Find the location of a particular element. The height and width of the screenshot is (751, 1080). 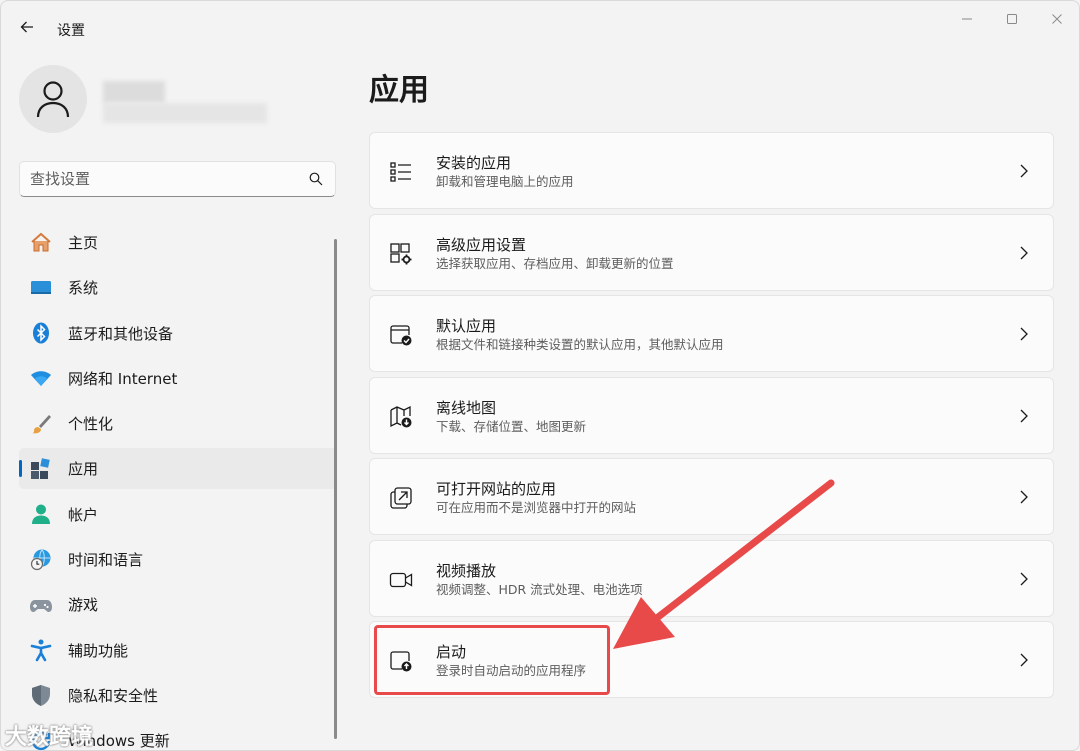

maximize-icon is located at coordinates (1012, 19).